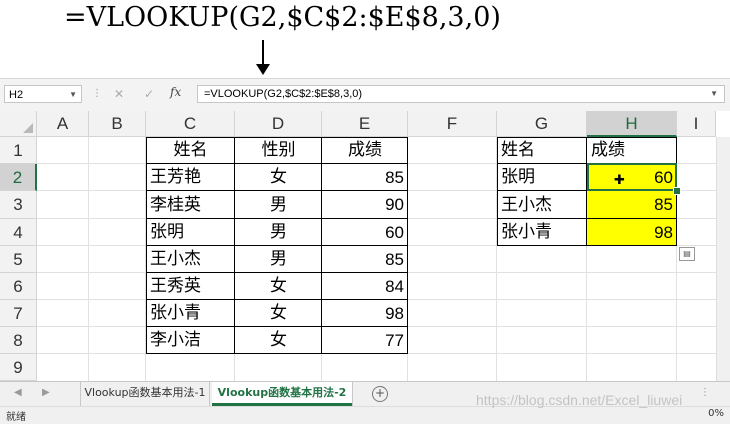 Image resolution: width=730 pixels, height=424 pixels. I want to click on name-box-value: H2, so click(16, 95).